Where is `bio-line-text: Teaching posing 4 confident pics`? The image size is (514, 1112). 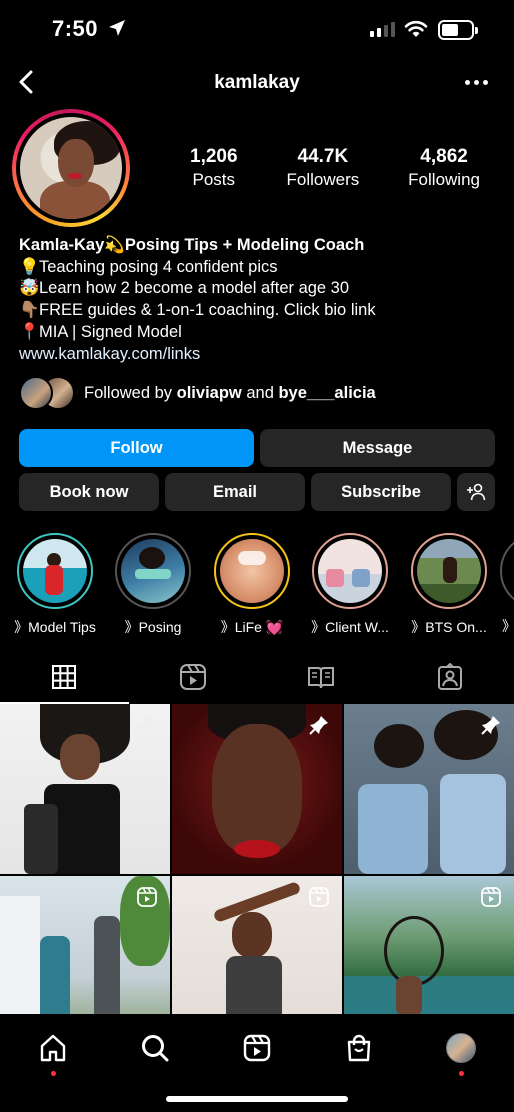
bio-line-text: Teaching posing 4 confident pics is located at coordinates (158, 266).